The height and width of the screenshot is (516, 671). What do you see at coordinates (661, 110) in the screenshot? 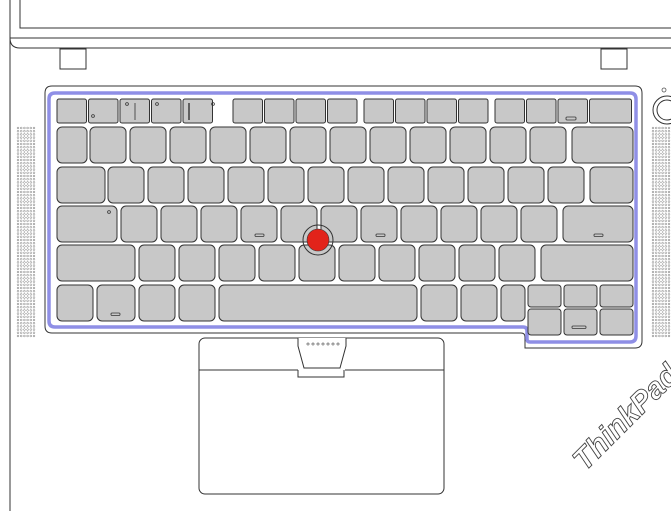
I see `power-button-icon` at bounding box center [661, 110].